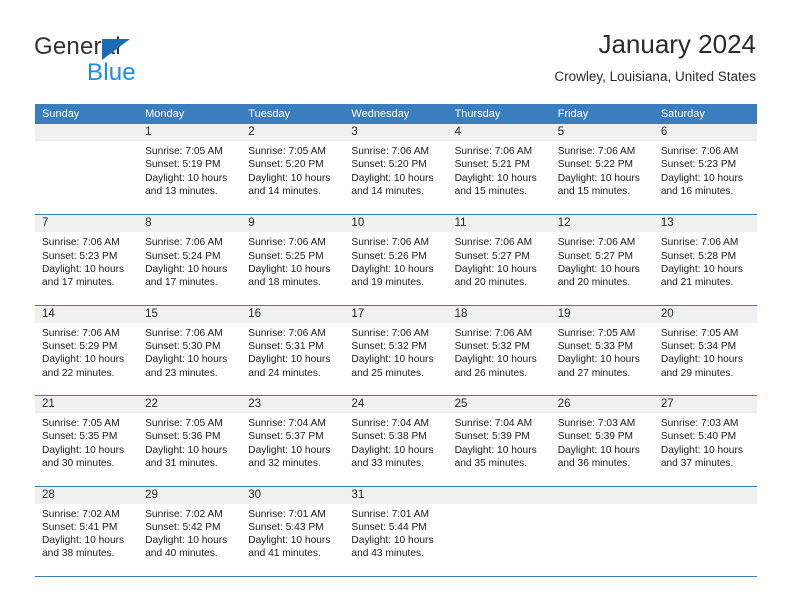  I want to click on daylight-text-line2: and 40 minutes., so click(181, 554).